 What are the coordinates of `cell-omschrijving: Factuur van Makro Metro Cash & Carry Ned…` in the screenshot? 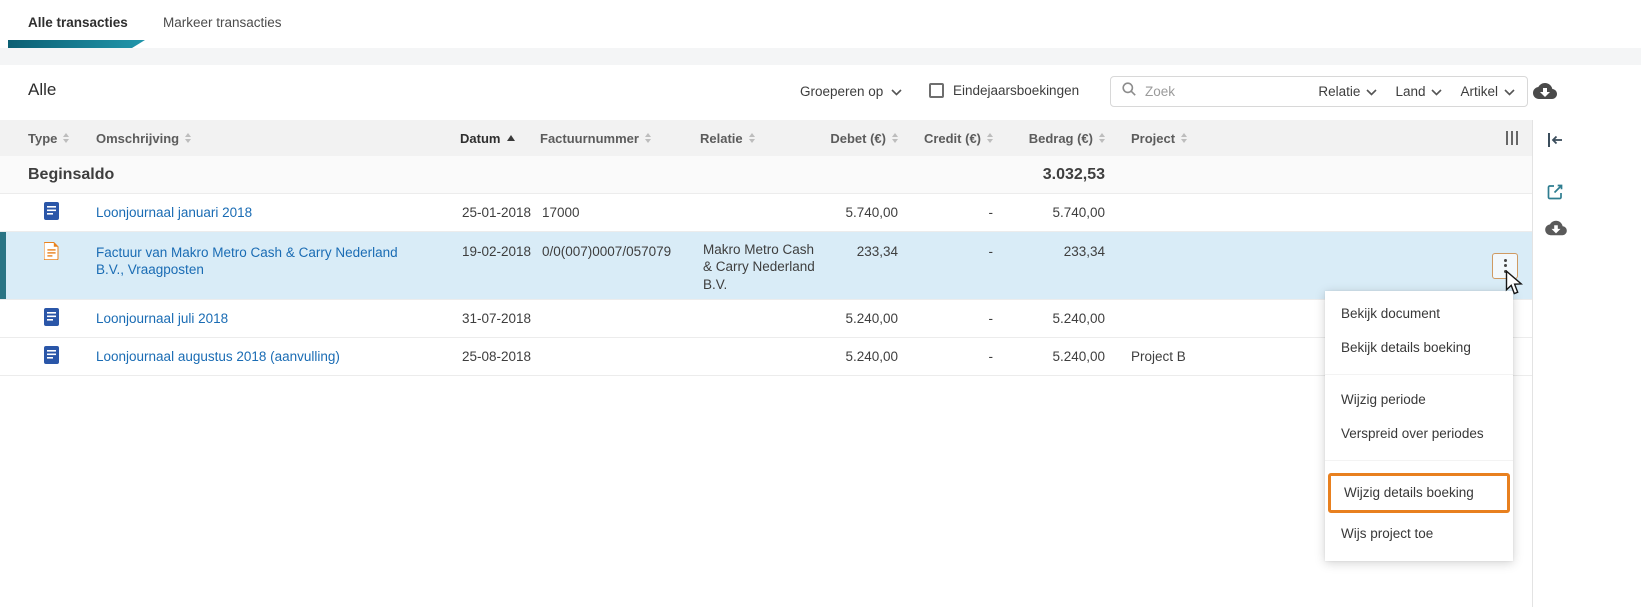 It's located at (278, 255).